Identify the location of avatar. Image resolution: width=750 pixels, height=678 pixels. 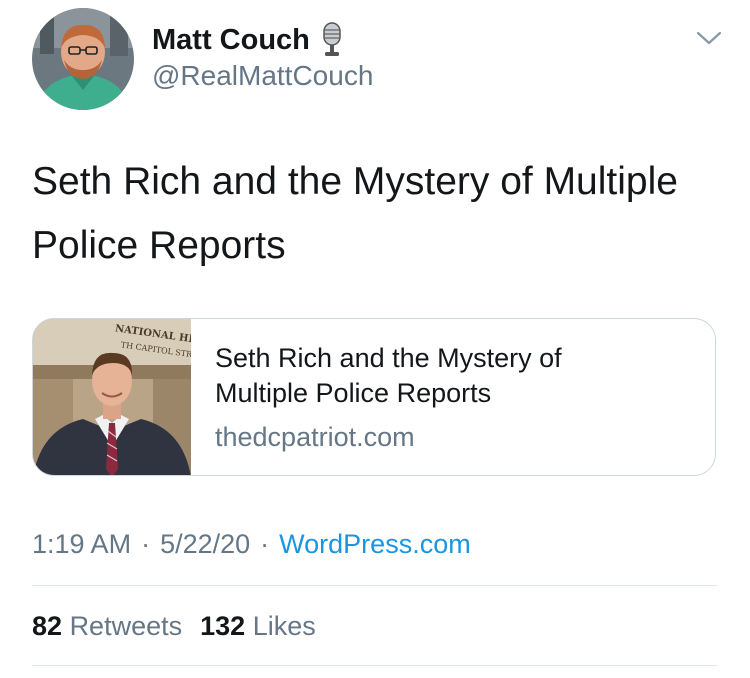
(83, 59).